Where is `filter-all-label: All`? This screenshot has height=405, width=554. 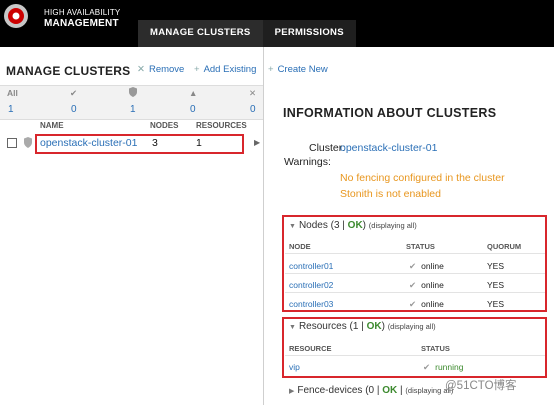 filter-all-label: All is located at coordinates (12, 93).